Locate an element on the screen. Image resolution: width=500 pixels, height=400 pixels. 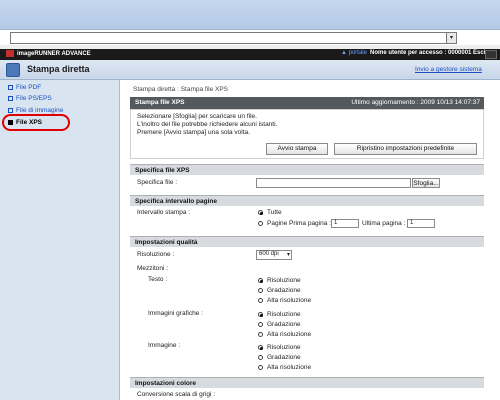
login-user-label: Nome utente per accesso : 0000001 Esci is located at coordinates (428, 53).